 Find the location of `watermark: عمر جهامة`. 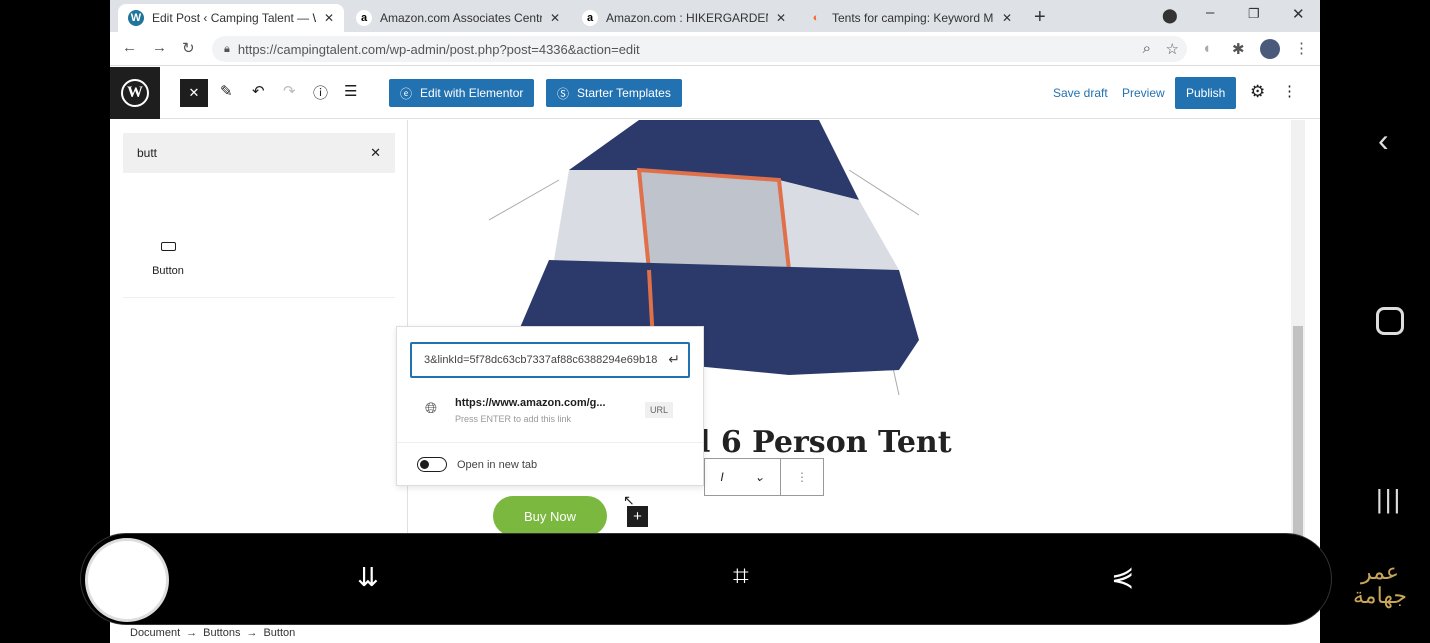

watermark: عمر جهامة is located at coordinates (1380, 583).